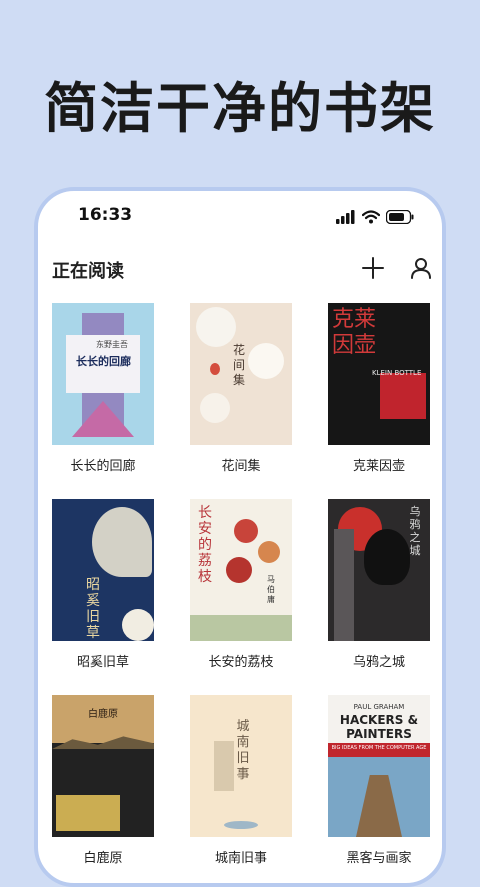 This screenshot has height=887, width=480. What do you see at coordinates (354, 332) in the screenshot?
I see `cover-title: 克莱因壶` at bounding box center [354, 332].